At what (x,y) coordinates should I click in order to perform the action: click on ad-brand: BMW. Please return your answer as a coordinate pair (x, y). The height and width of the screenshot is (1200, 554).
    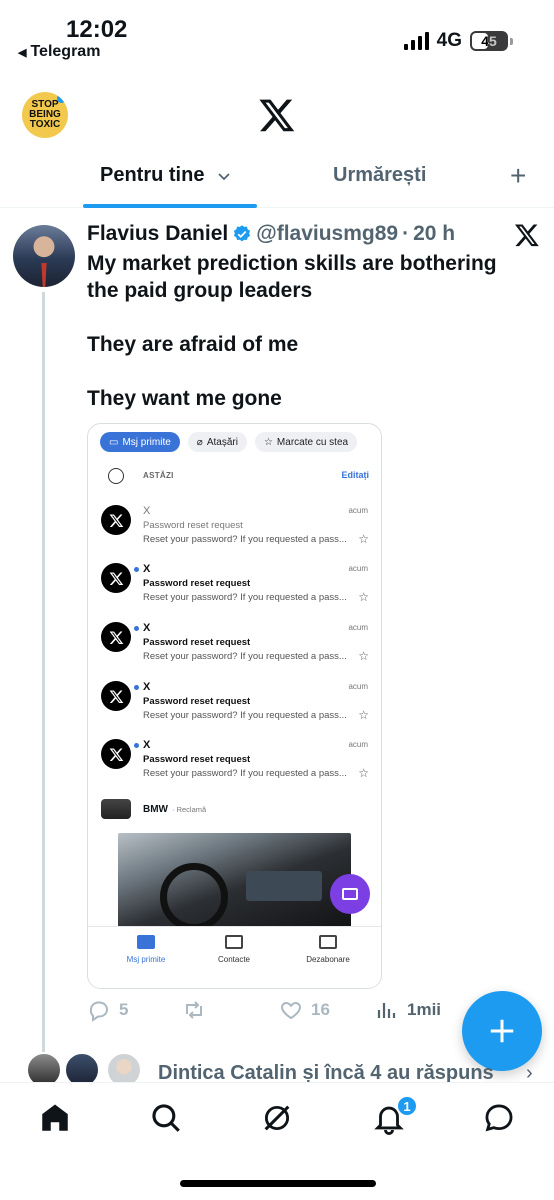
    Looking at the image, I should click on (155, 809).